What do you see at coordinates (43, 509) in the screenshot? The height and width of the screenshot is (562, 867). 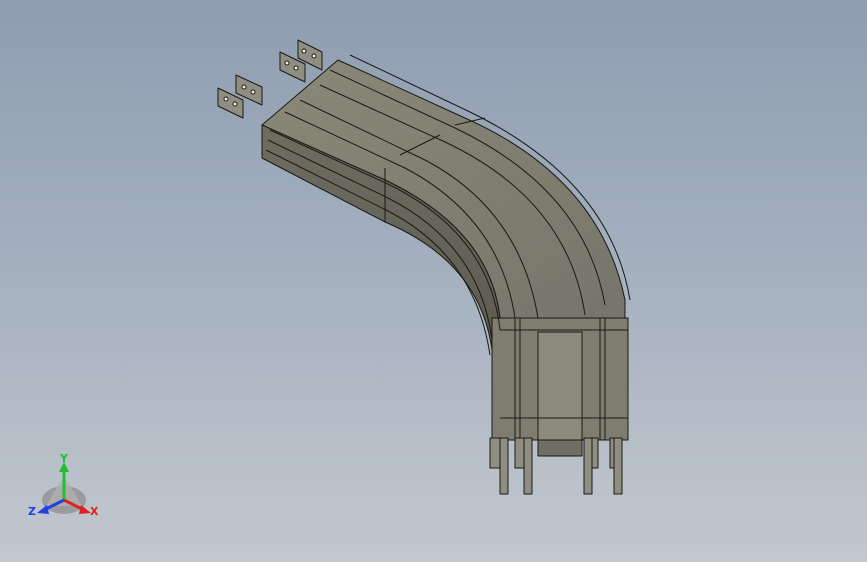 I see `z-axis-arrow-icon` at bounding box center [43, 509].